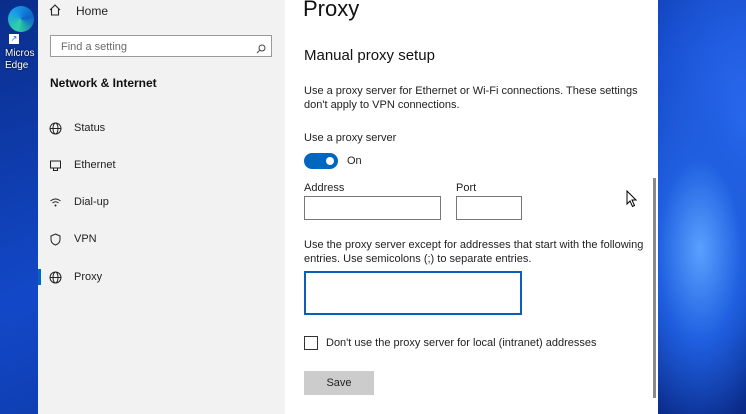  What do you see at coordinates (103, 83) in the screenshot?
I see `sidebar-section-title: Network & Internet` at bounding box center [103, 83].